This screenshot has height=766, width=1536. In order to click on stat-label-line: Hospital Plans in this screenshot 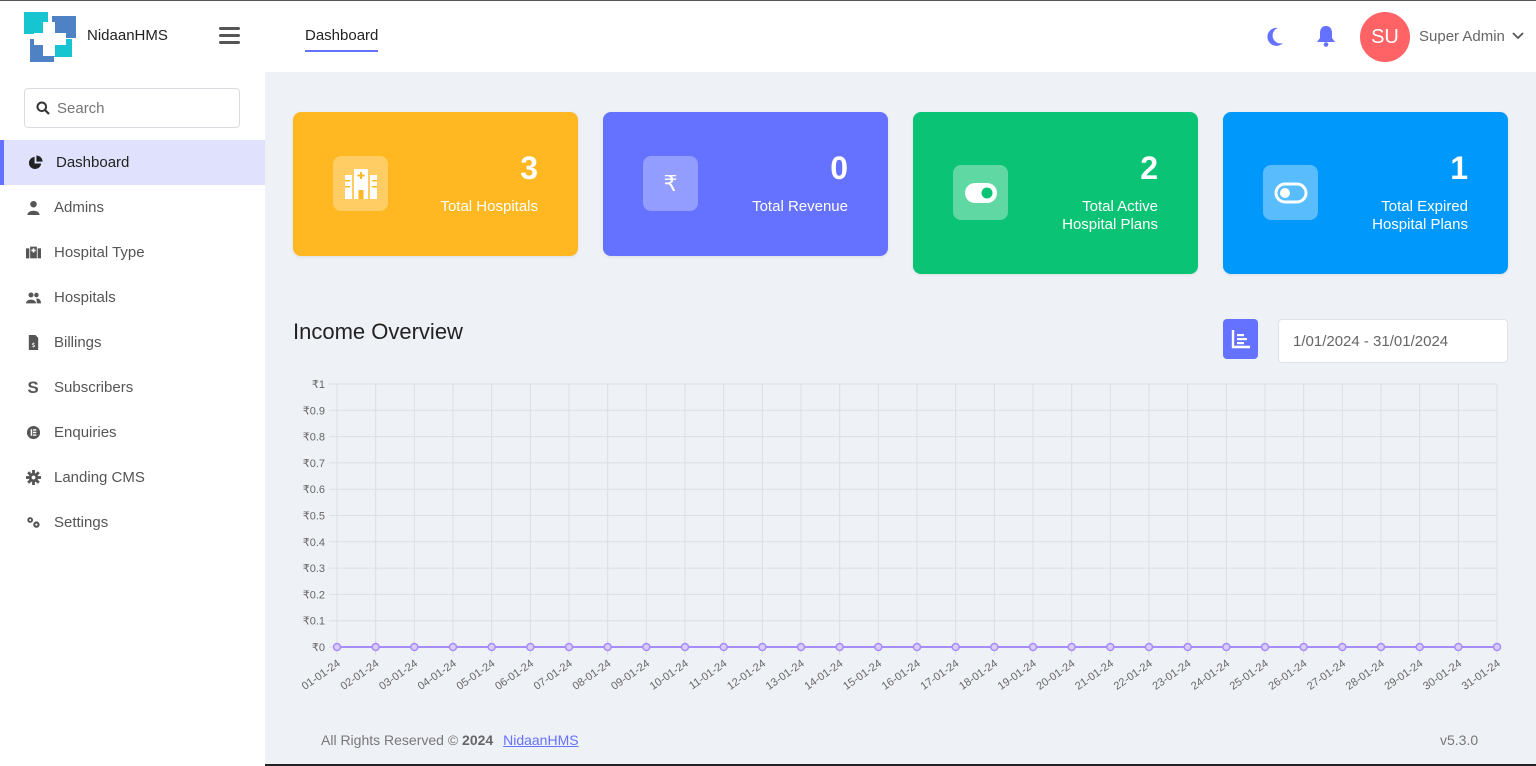, I will do `click(1110, 224)`.